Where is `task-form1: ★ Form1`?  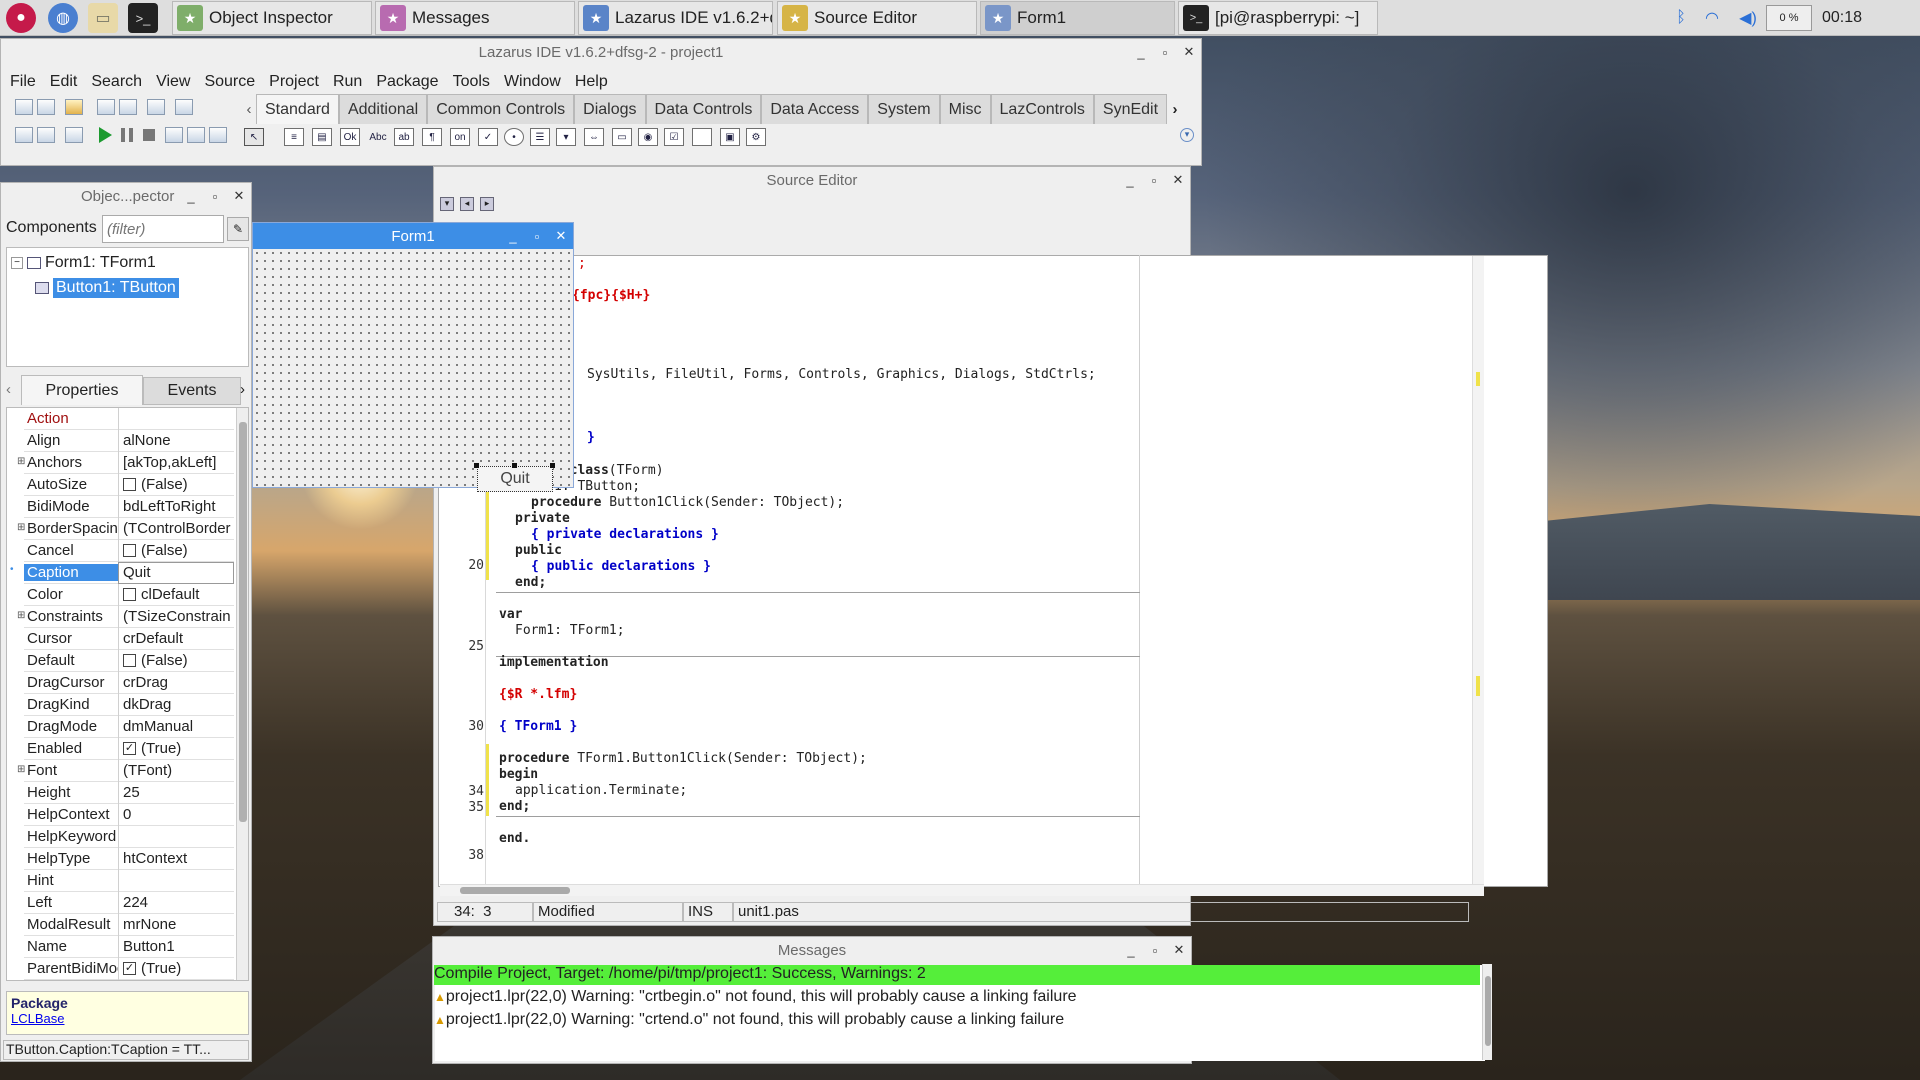 task-form1: ★ Form1 is located at coordinates (1077, 18).